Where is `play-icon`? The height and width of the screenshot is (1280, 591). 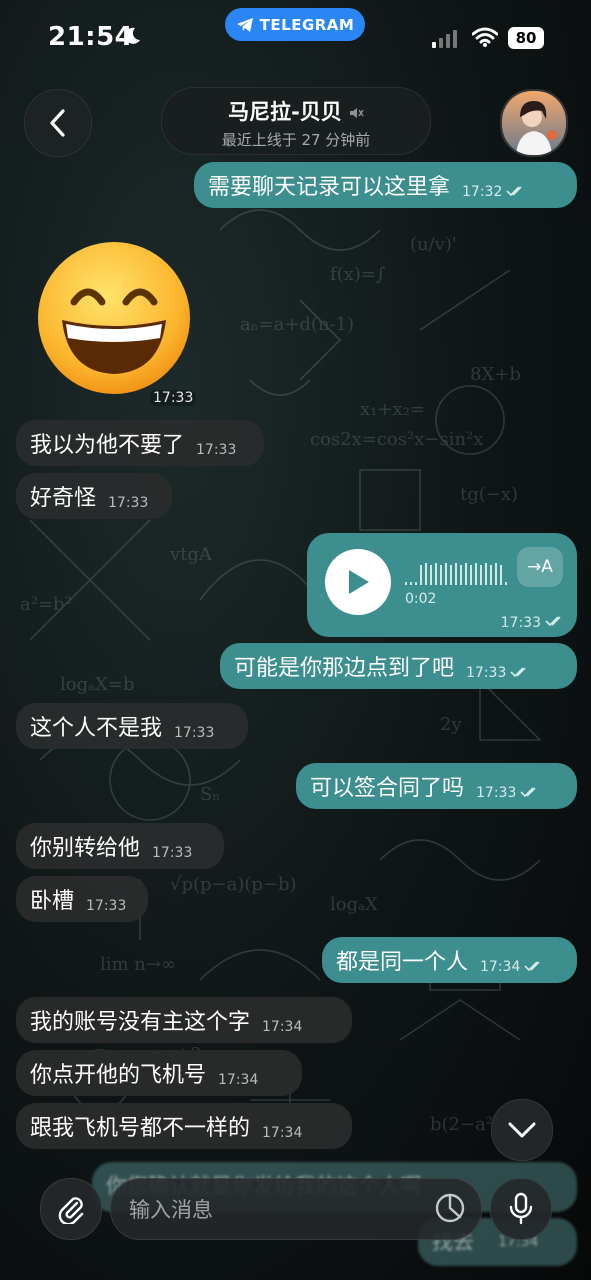 play-icon is located at coordinates (359, 582).